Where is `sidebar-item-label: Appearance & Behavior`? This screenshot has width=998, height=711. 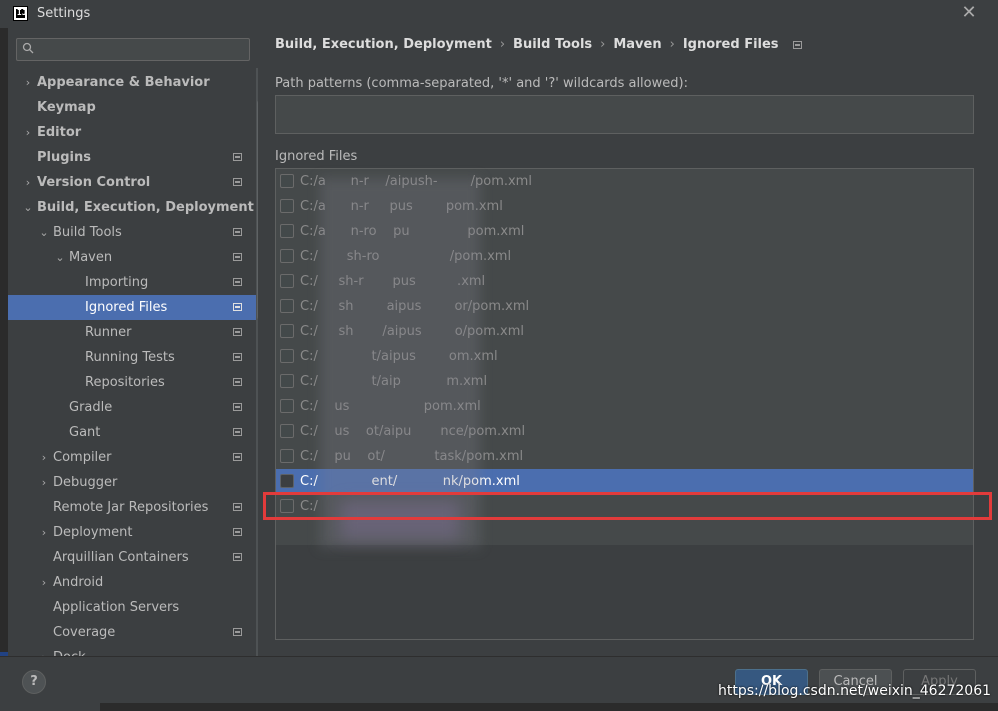
sidebar-item-label: Appearance & Behavior is located at coordinates (123, 82).